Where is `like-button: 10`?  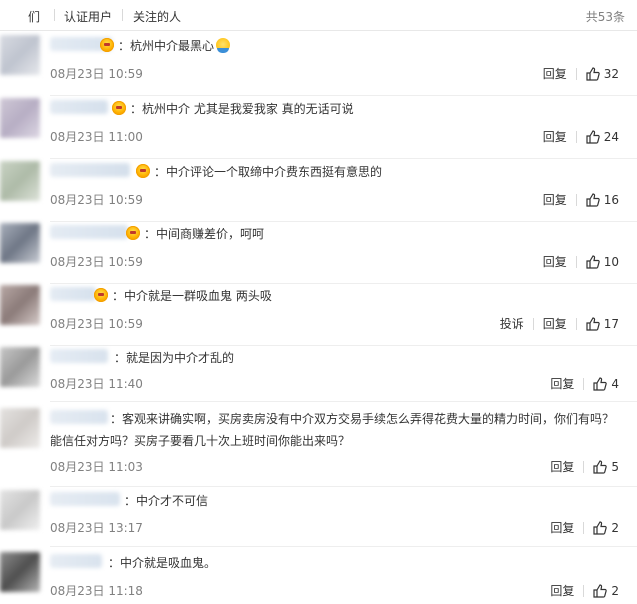 like-button: 10 is located at coordinates (602, 262).